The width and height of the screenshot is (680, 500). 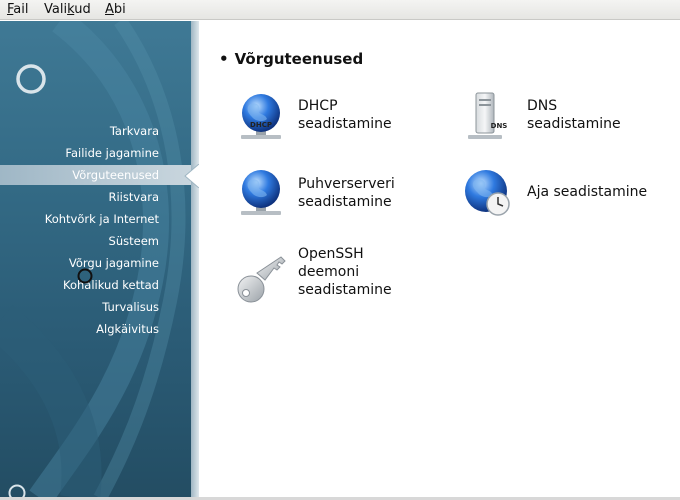 I want to click on active-item-pointer-icon, so click(x=191, y=176).